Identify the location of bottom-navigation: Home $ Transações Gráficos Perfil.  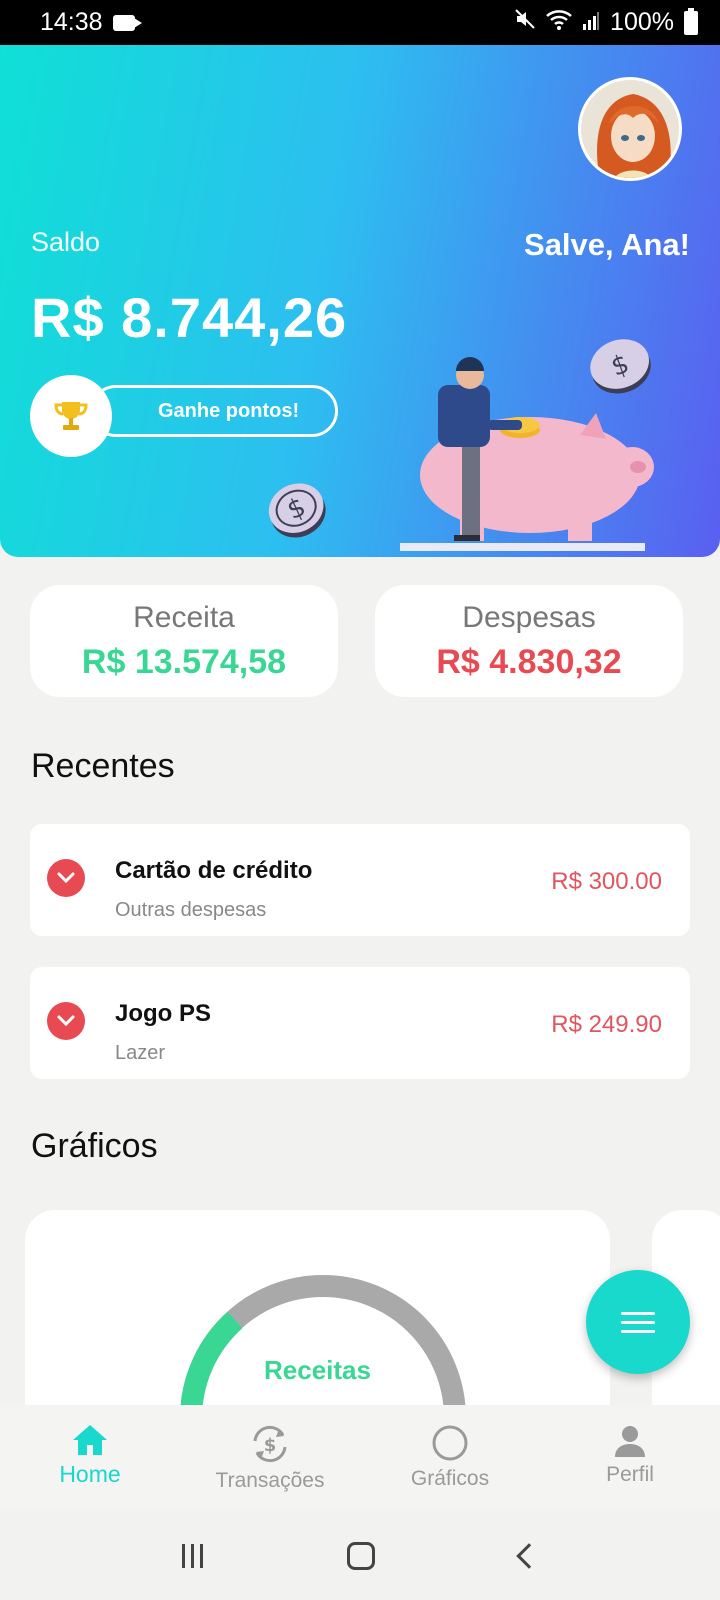
(360, 1458).